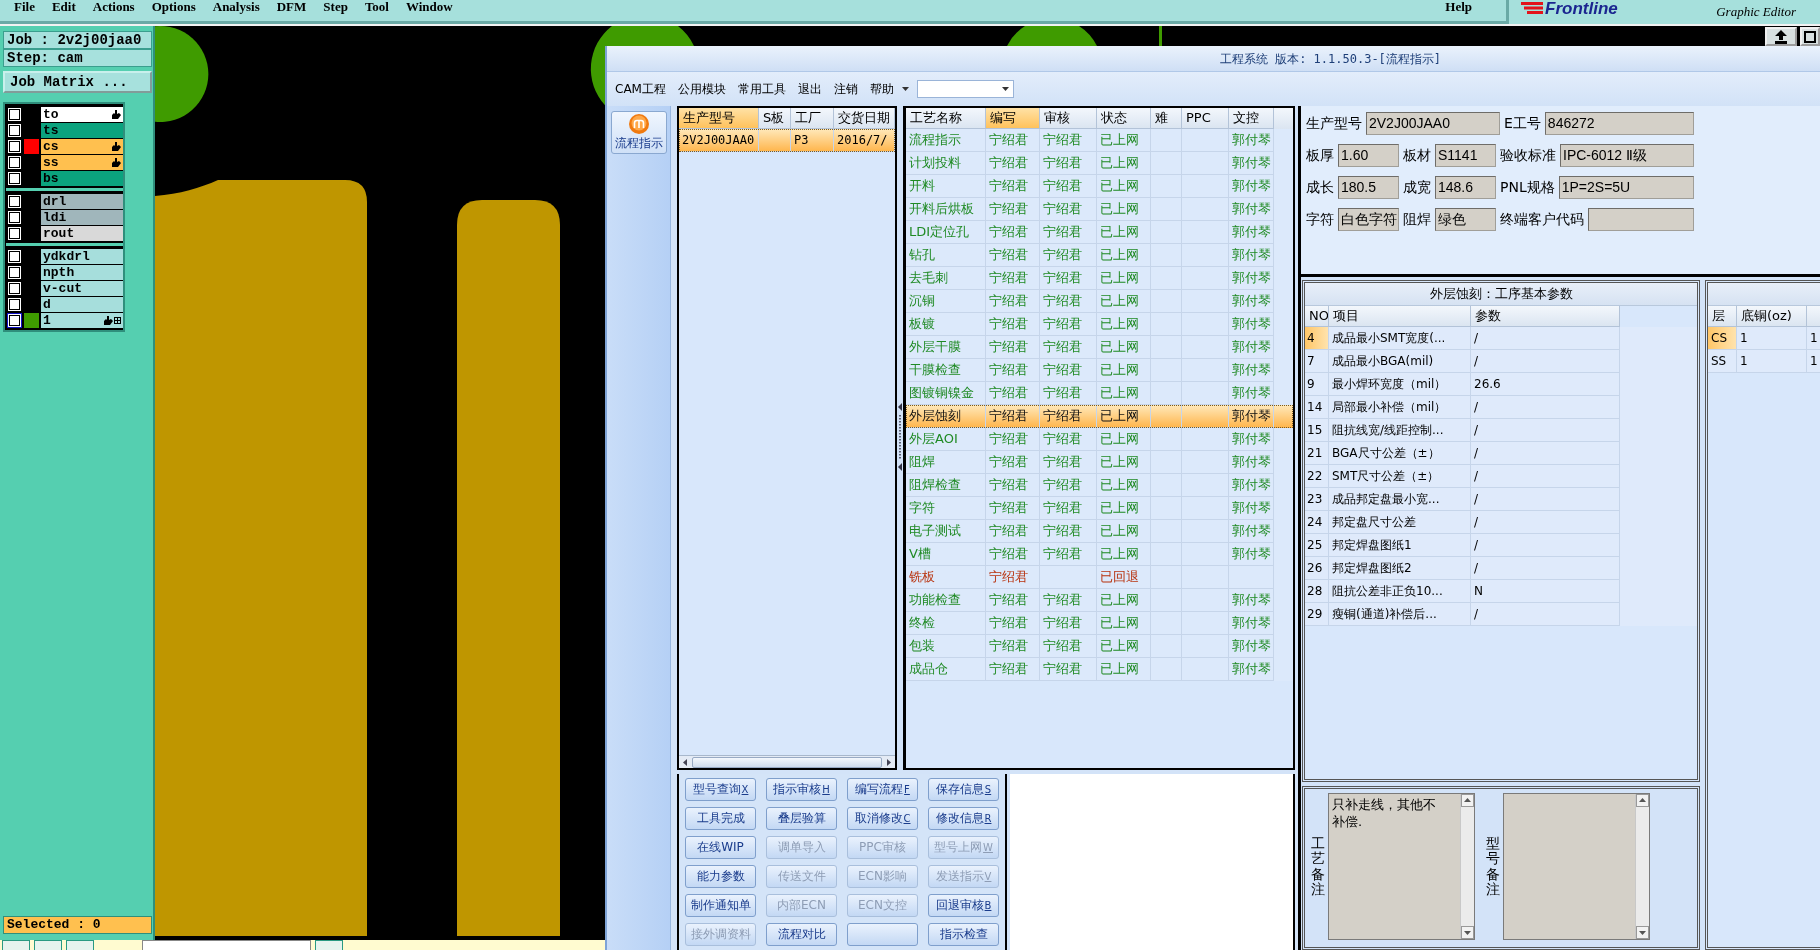  What do you see at coordinates (801, 818) in the screenshot?
I see `action-button: 叠层验算` at bounding box center [801, 818].